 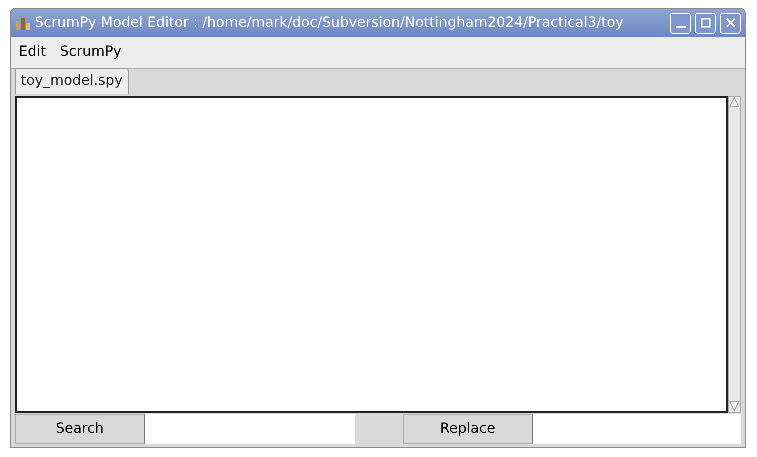 I want to click on scroll-down-icon, so click(x=734, y=406).